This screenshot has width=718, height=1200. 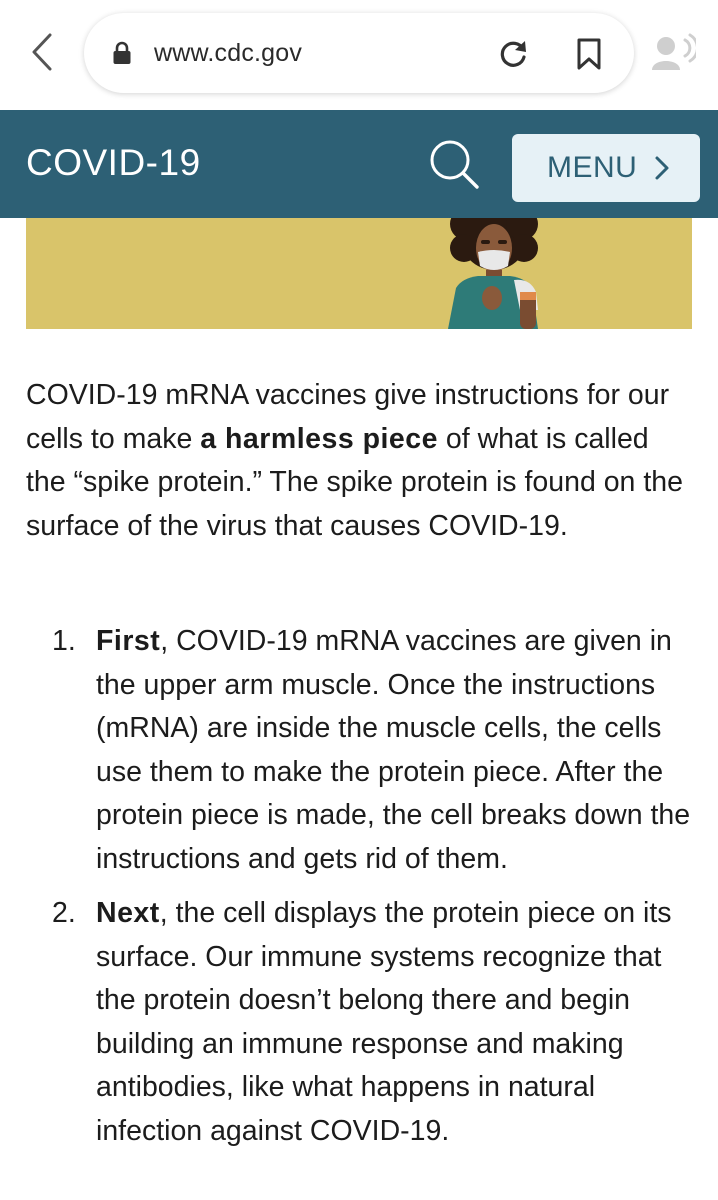 I want to click on intro-emphasis: a harmless piece, so click(x=319, y=438).